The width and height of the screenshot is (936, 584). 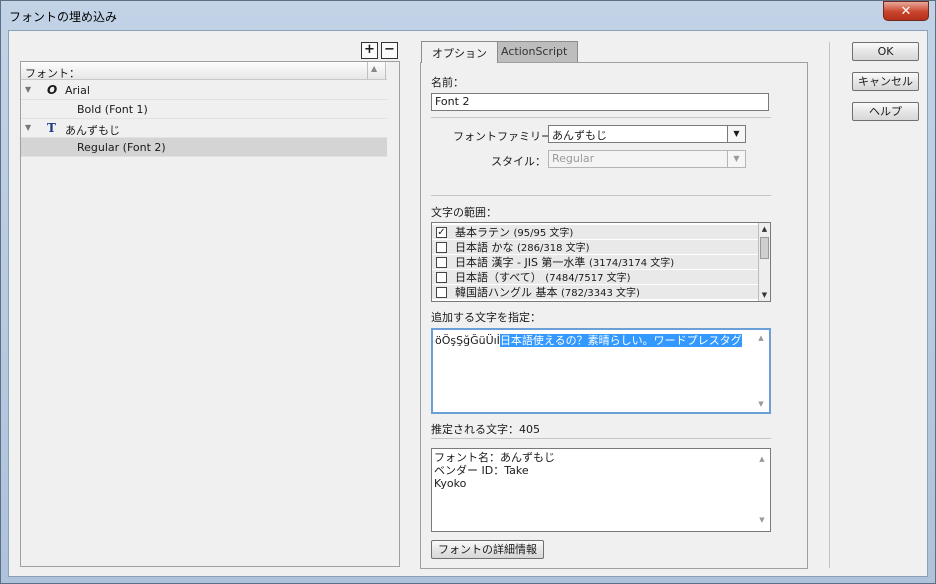 What do you see at coordinates (447, 82) in the screenshot?
I see `name-label: 名前：` at bounding box center [447, 82].